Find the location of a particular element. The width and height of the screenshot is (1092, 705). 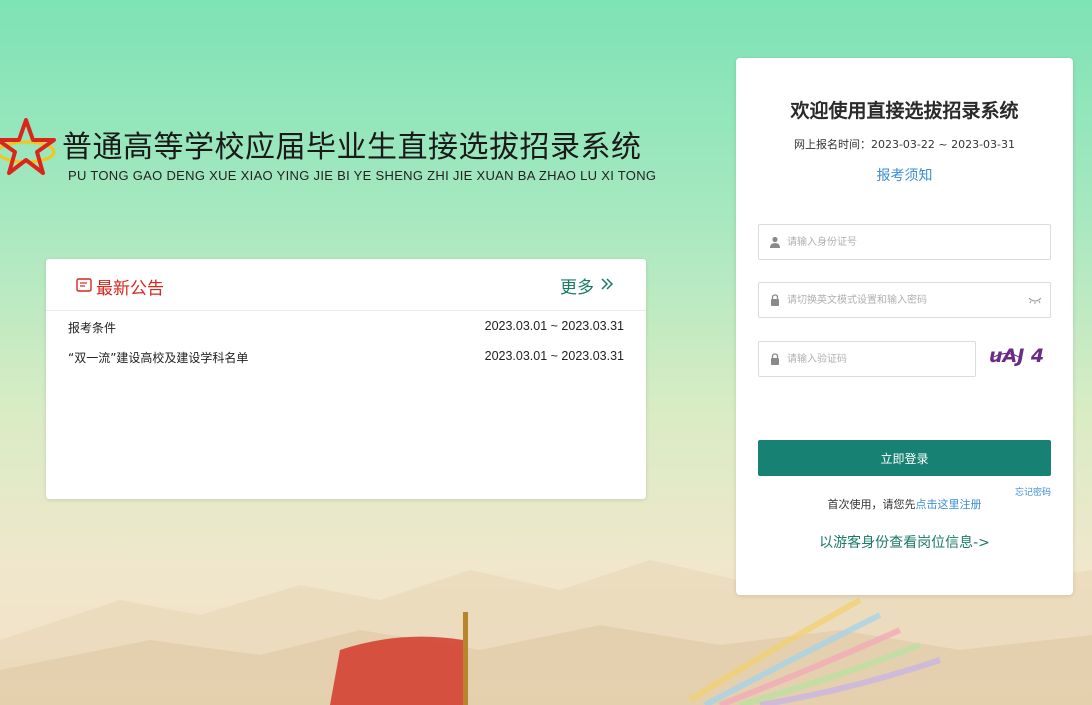

notice-panel-header: 最新公告 更多 is located at coordinates (346, 285).